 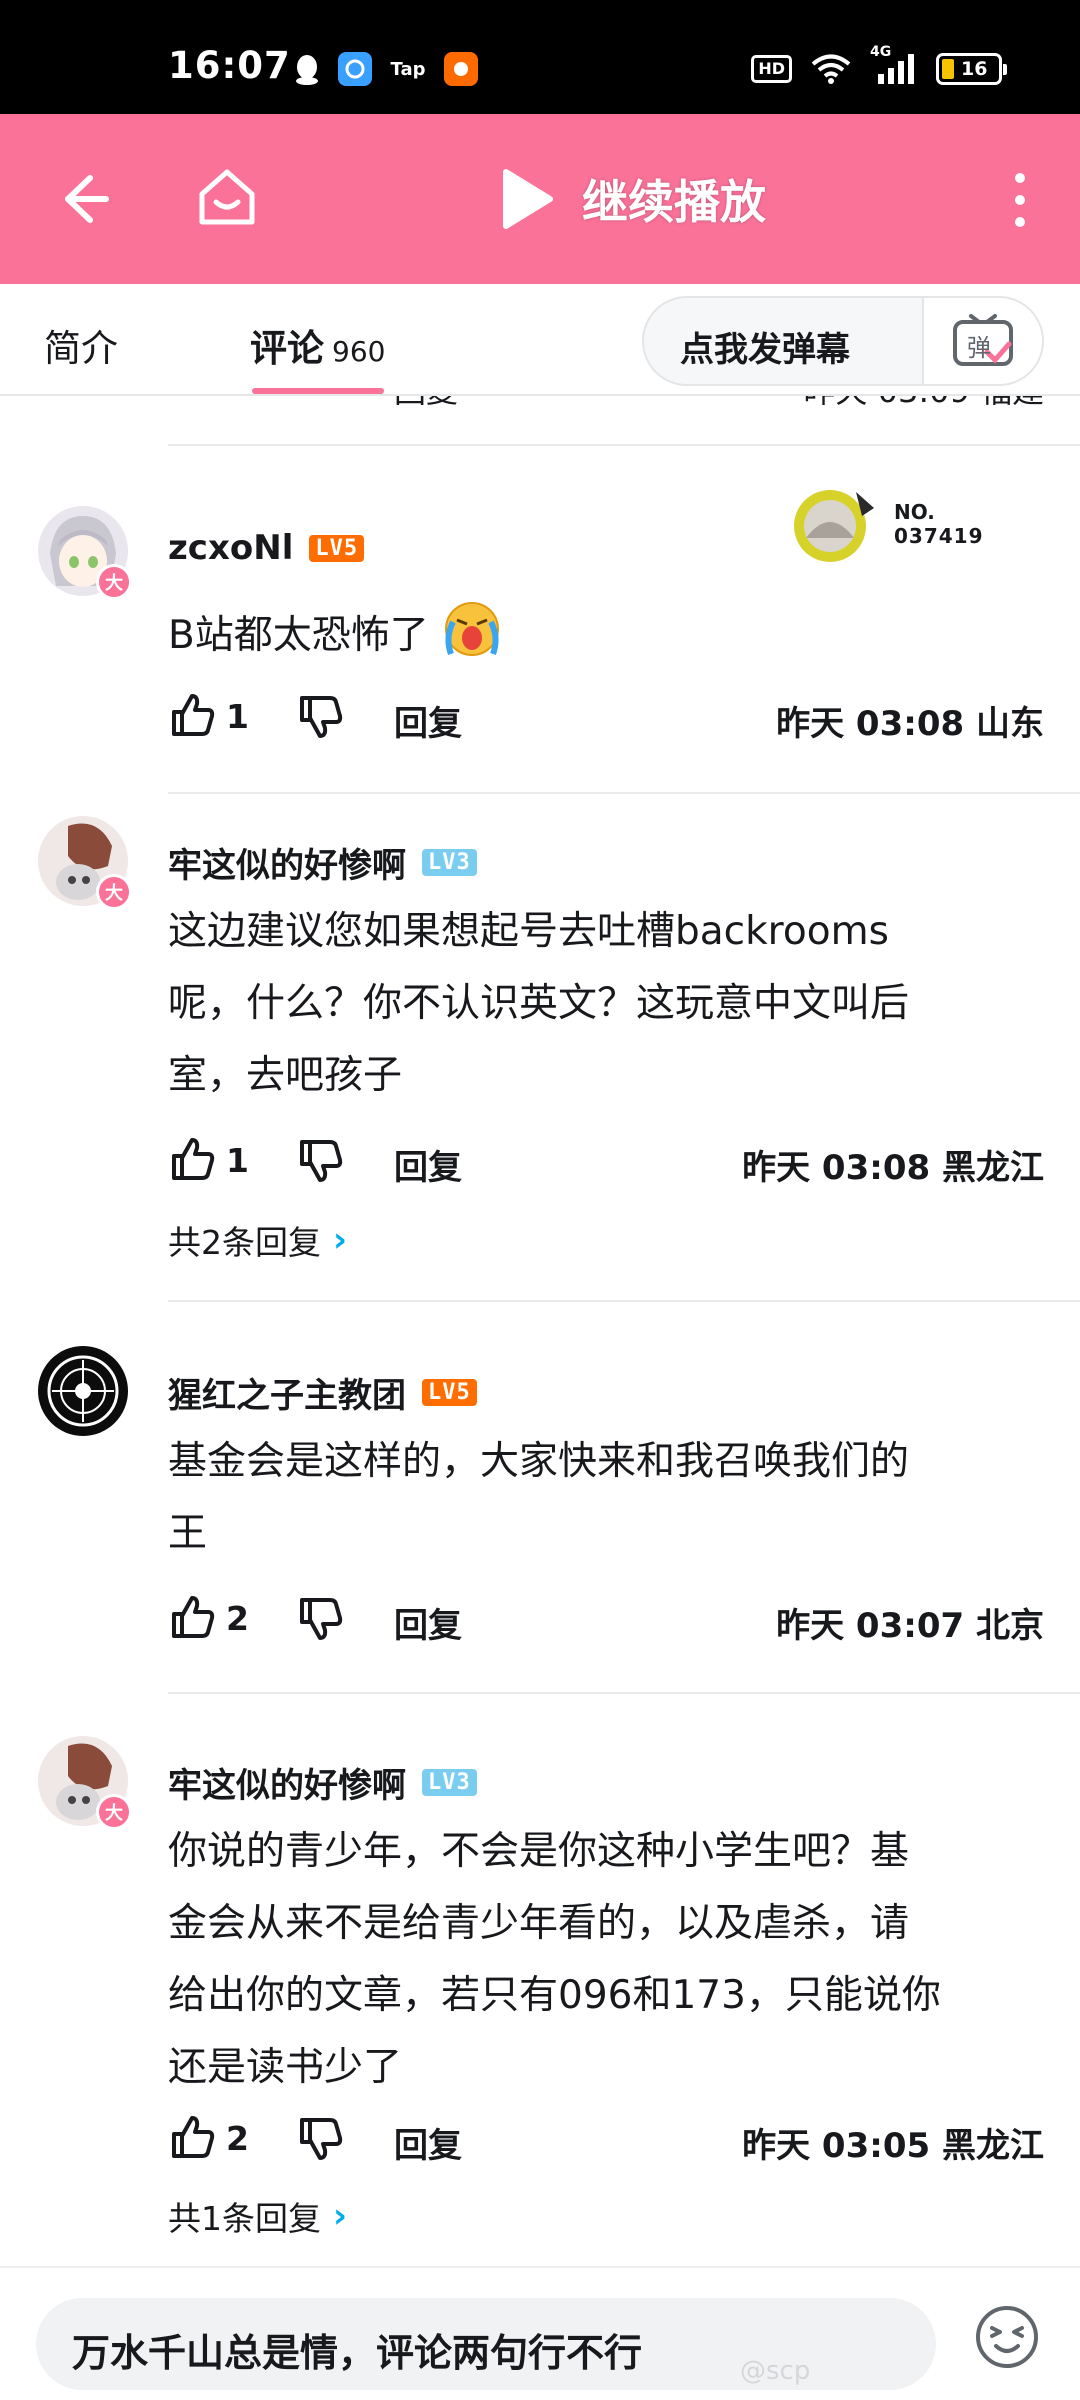 I want to click on like-count: 2, so click(x=237, y=2138).